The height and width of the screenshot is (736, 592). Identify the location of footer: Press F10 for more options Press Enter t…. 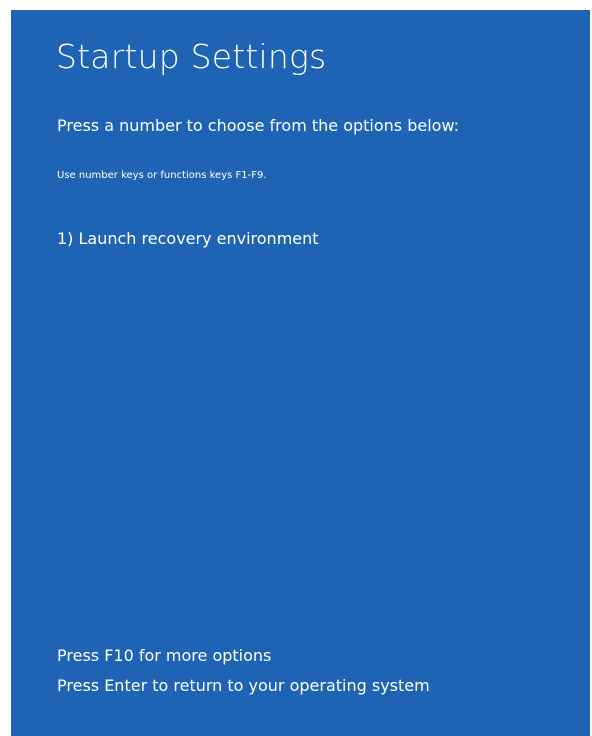
(243, 676).